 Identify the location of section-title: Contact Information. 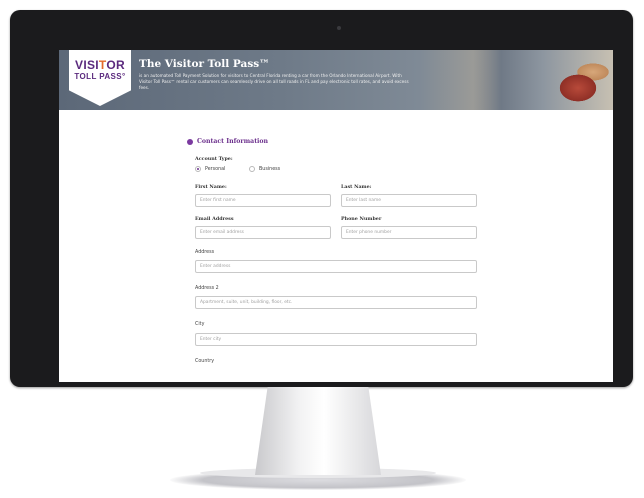
(233, 141).